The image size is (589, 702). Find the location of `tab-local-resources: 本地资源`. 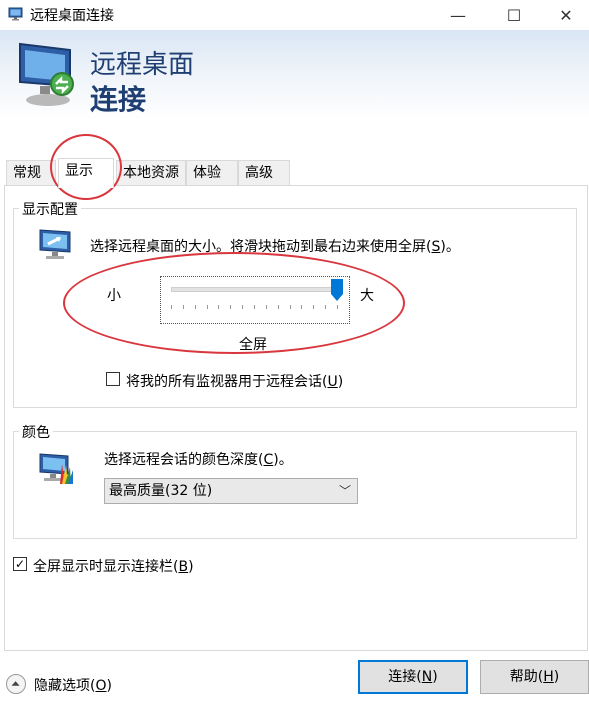

tab-local-resources: 本地资源 is located at coordinates (151, 173).